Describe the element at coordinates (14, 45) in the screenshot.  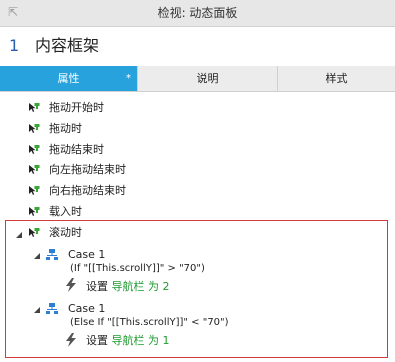
I see `widget-number: 1` at that location.